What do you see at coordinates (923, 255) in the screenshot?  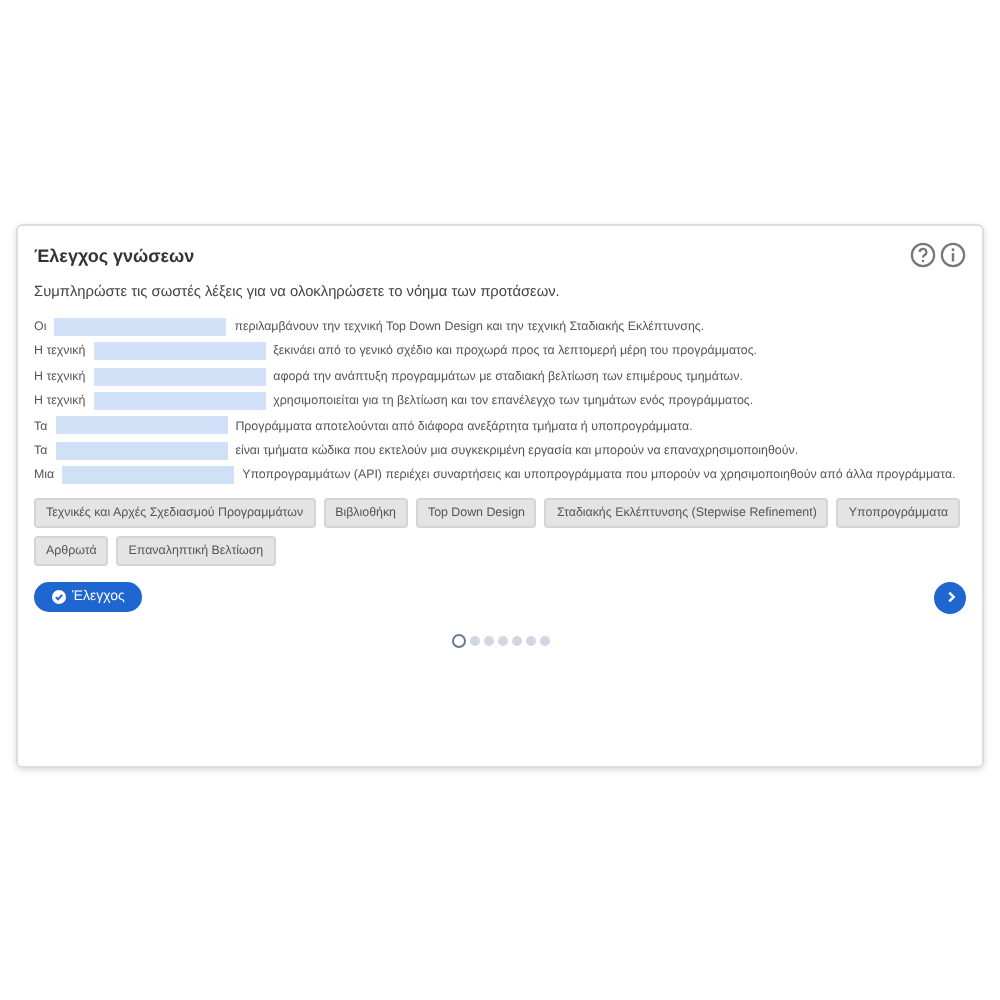 I see `help-icon` at bounding box center [923, 255].